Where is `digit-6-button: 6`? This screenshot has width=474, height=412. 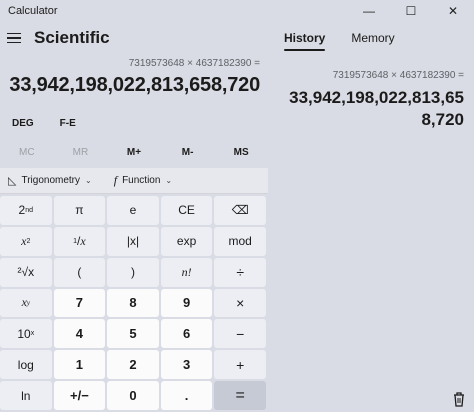
digit-6-button: 6 is located at coordinates (186, 334).